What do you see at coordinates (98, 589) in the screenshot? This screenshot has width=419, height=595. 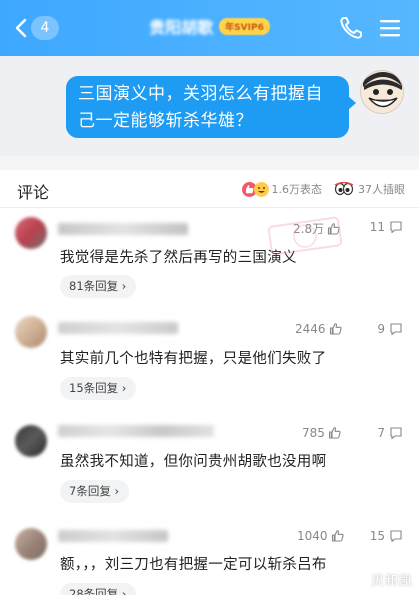 I see `view-replies-button: 28条回复 ›` at bounding box center [98, 589].